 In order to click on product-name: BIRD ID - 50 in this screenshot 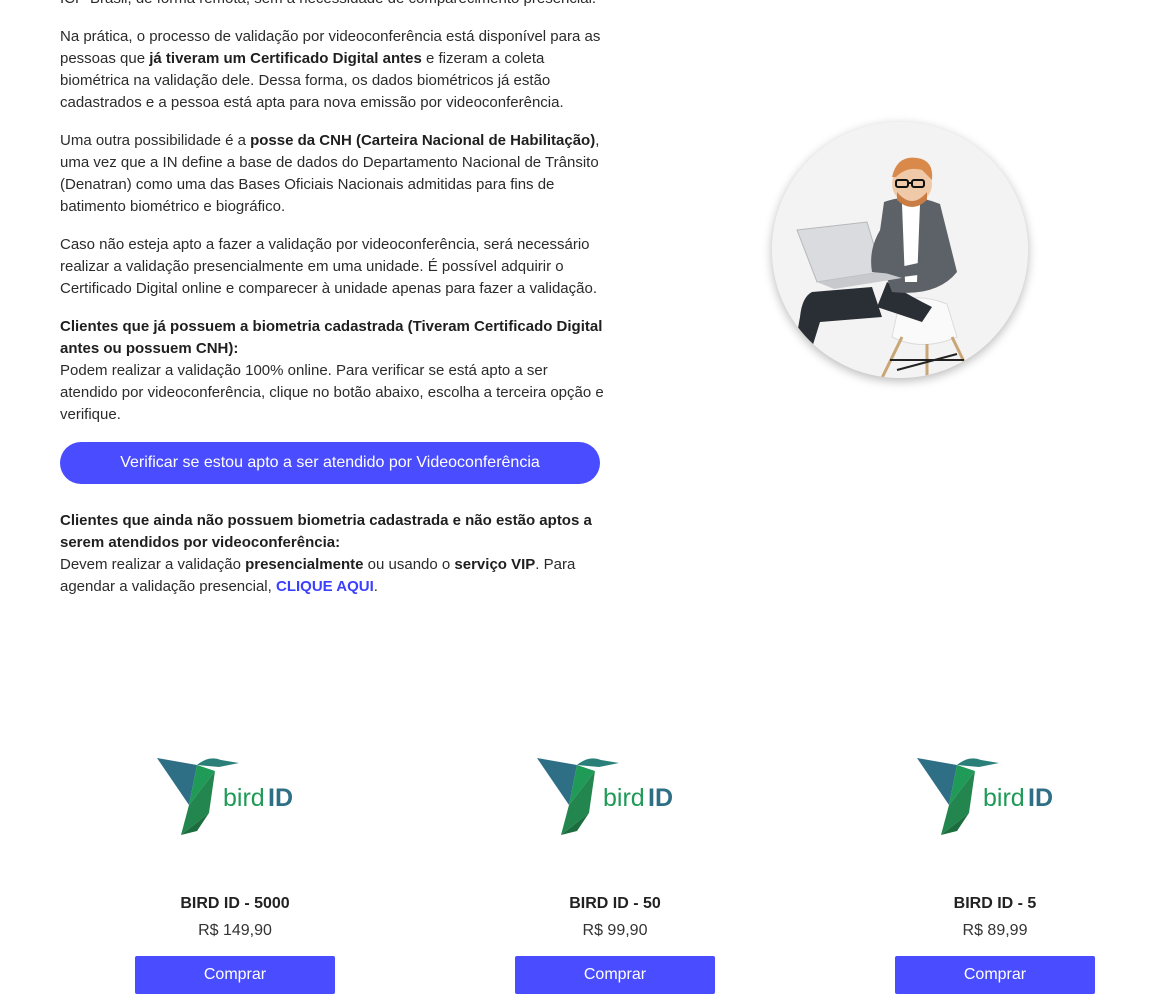, I will do `click(615, 903)`.